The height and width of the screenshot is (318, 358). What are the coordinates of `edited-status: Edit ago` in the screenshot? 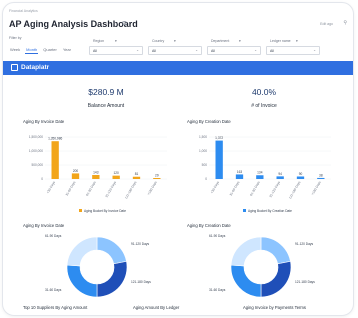 It's located at (326, 24).